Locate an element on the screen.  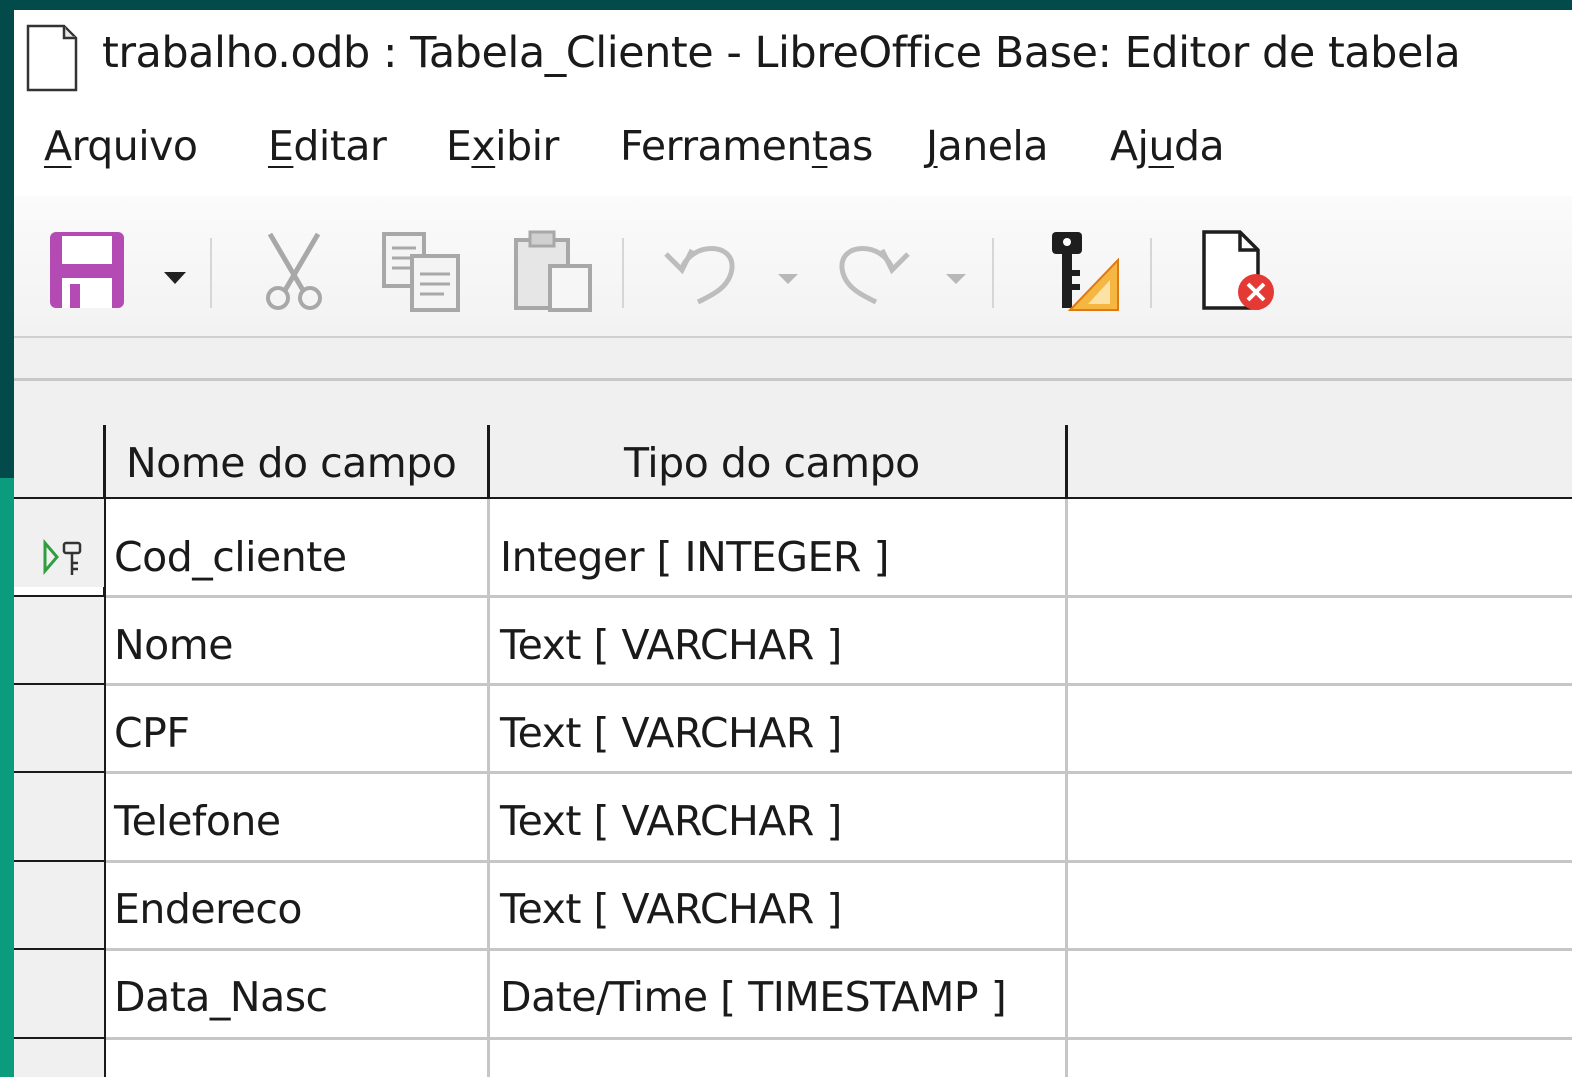
save-icon is located at coordinates (87, 270).